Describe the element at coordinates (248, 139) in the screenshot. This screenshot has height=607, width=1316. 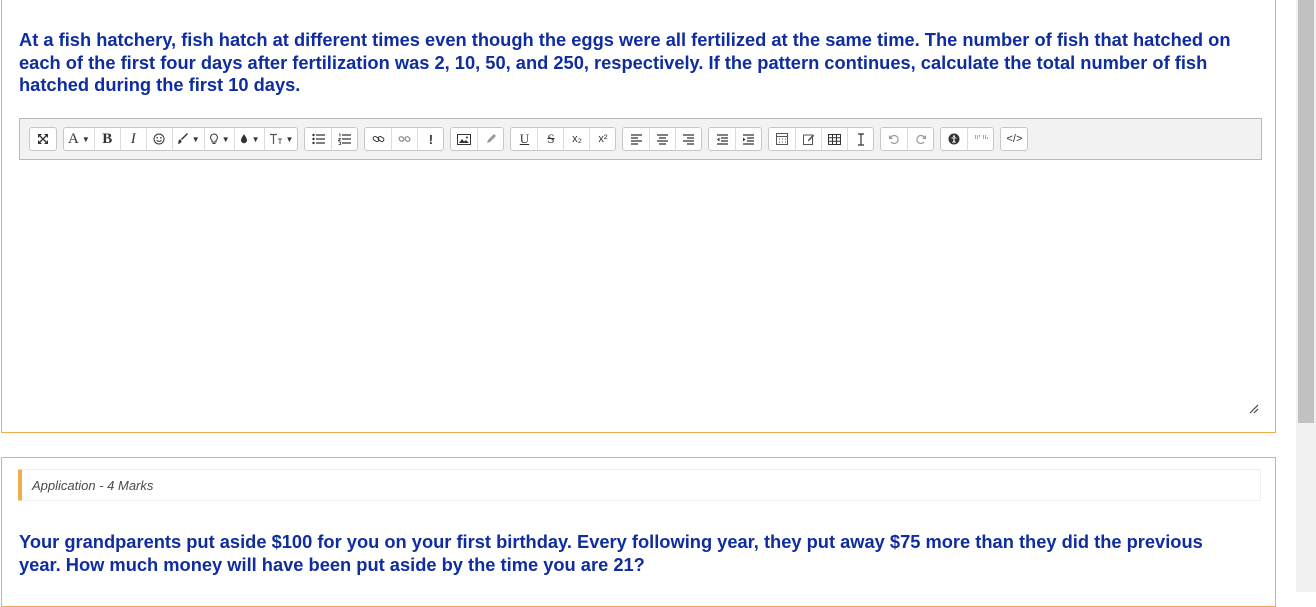
I see `color-drop-icon: ▼` at that location.